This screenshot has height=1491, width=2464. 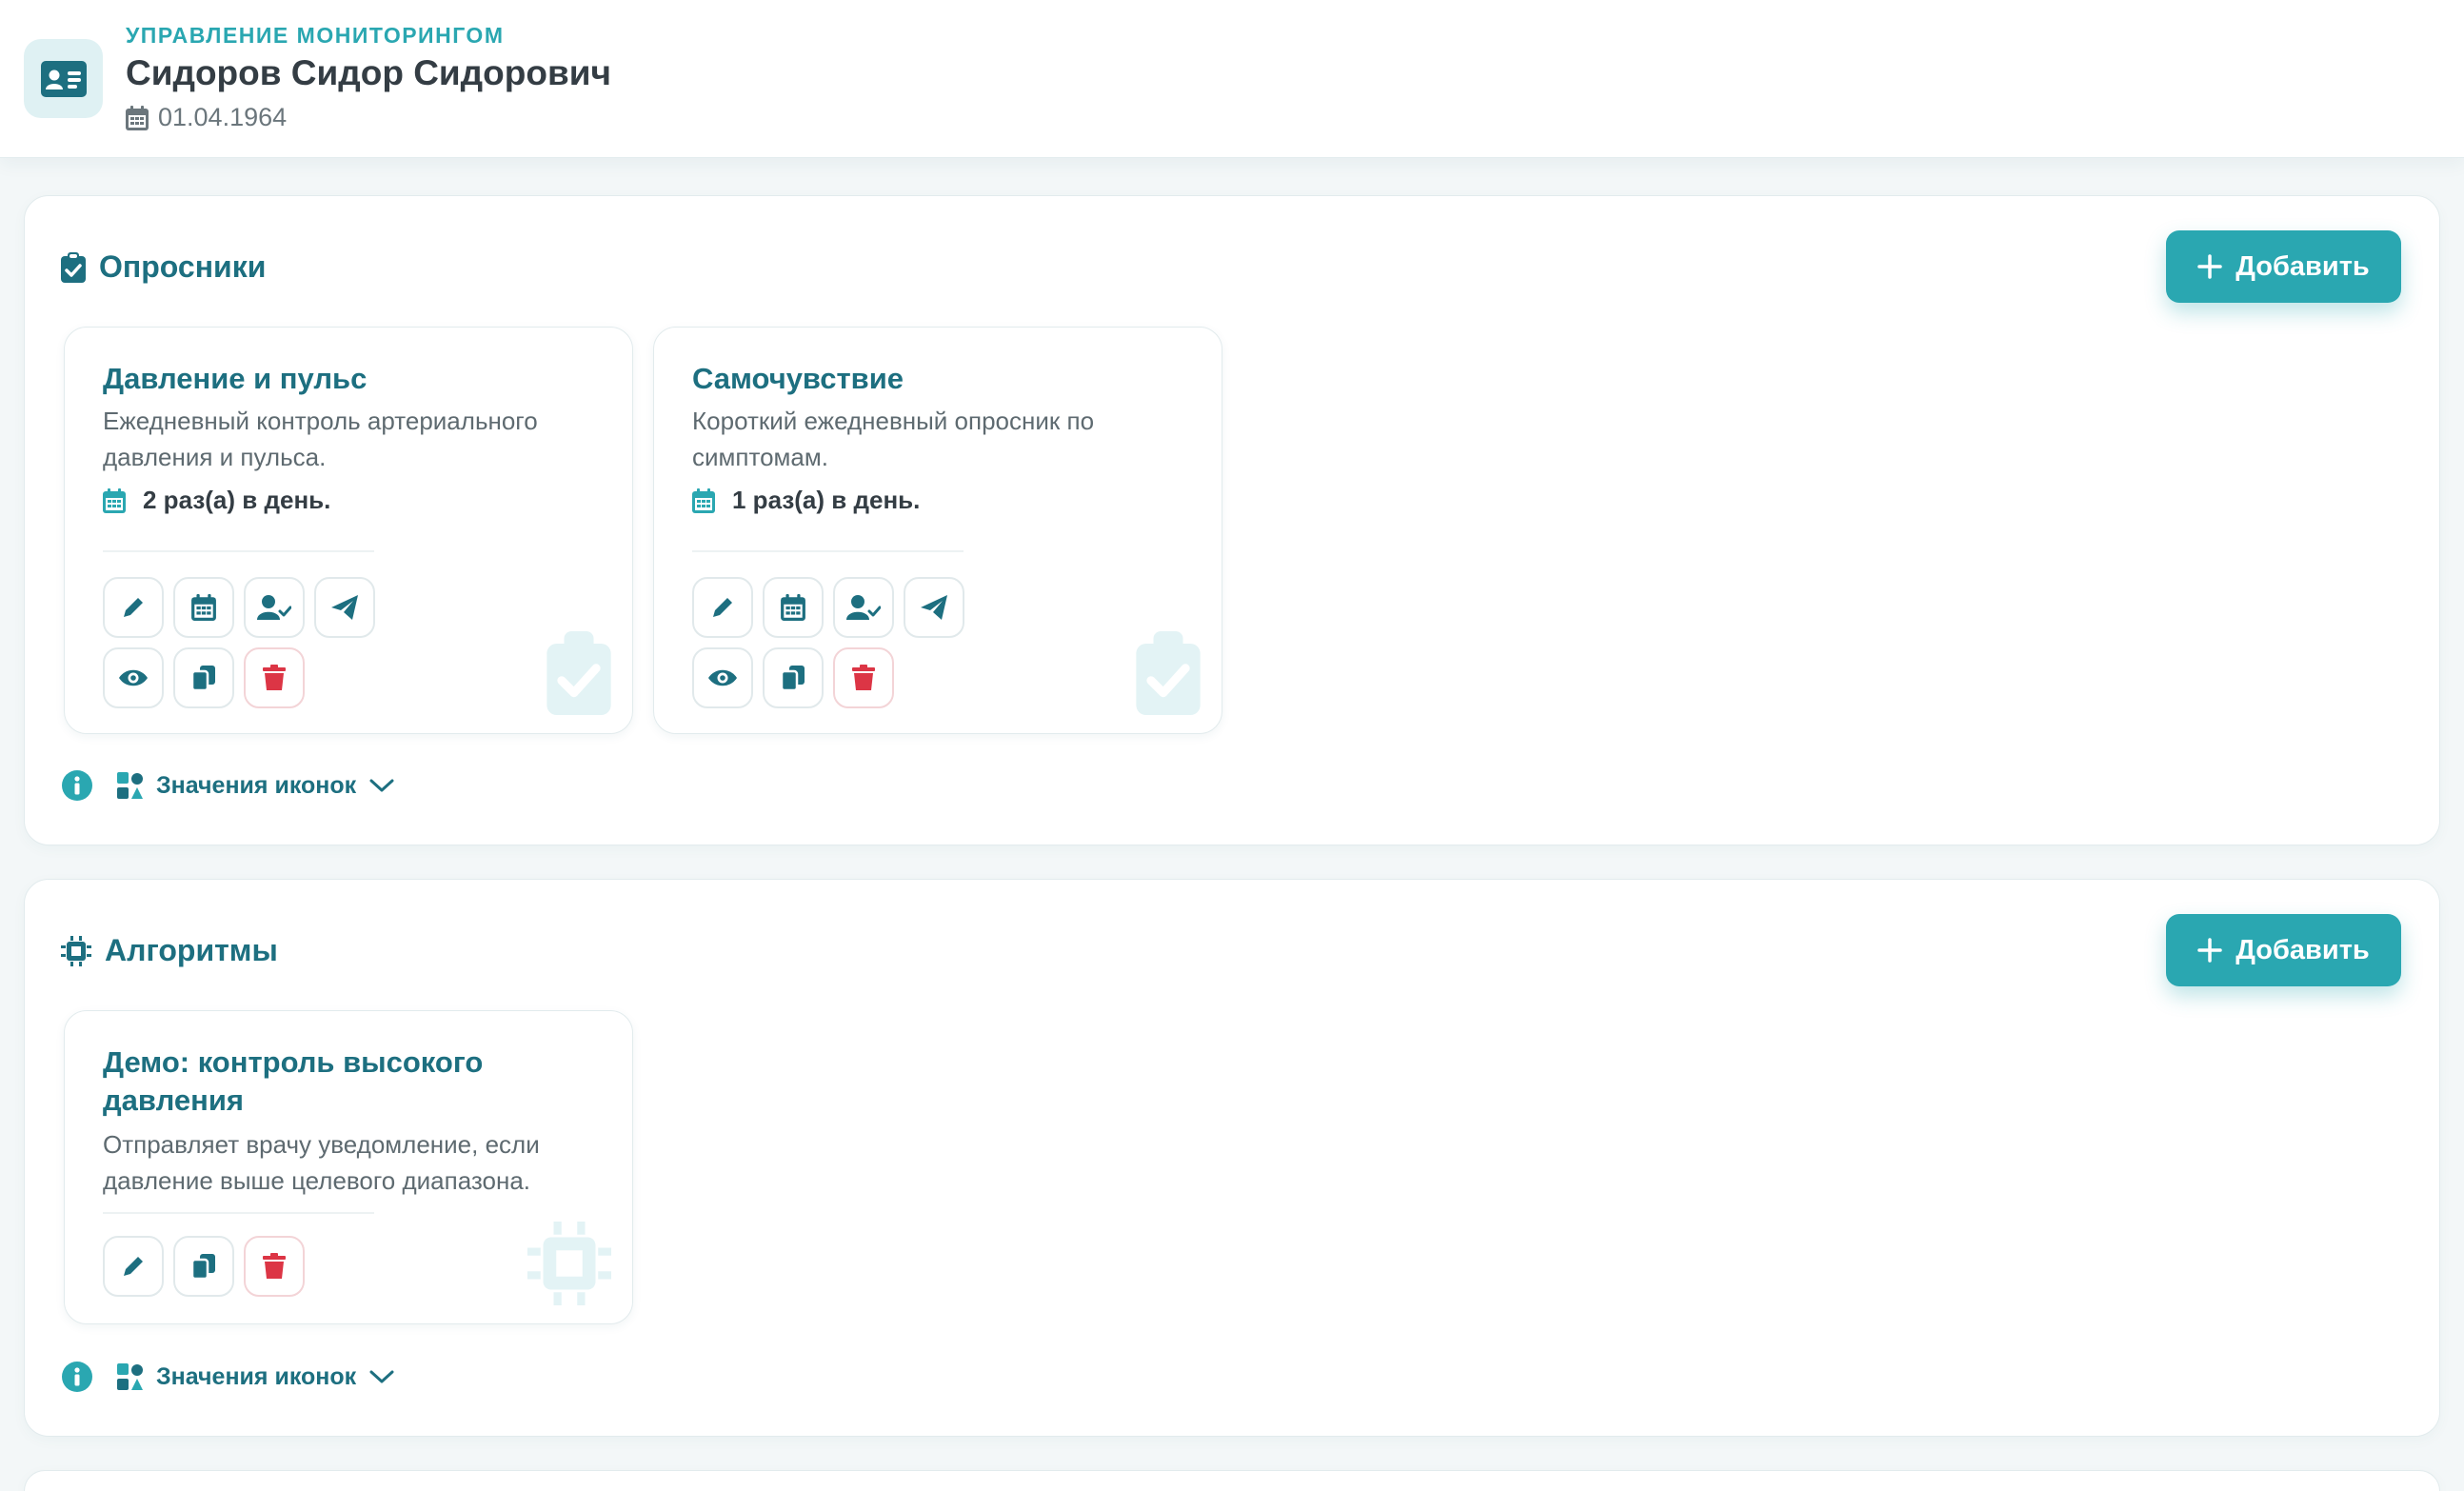 I want to click on questionnaires-title: Опросники, so click(x=163, y=267).